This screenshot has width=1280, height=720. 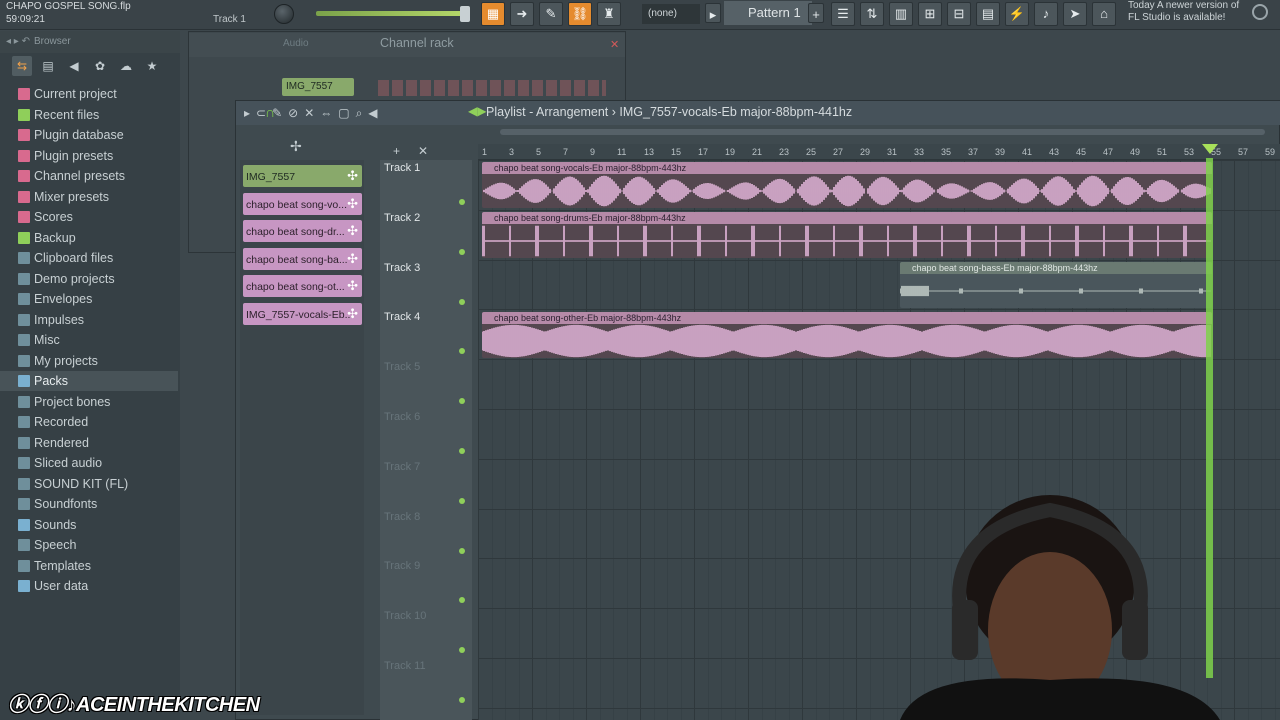 What do you see at coordinates (1260, 12) in the screenshot?
I see `update-icon` at bounding box center [1260, 12].